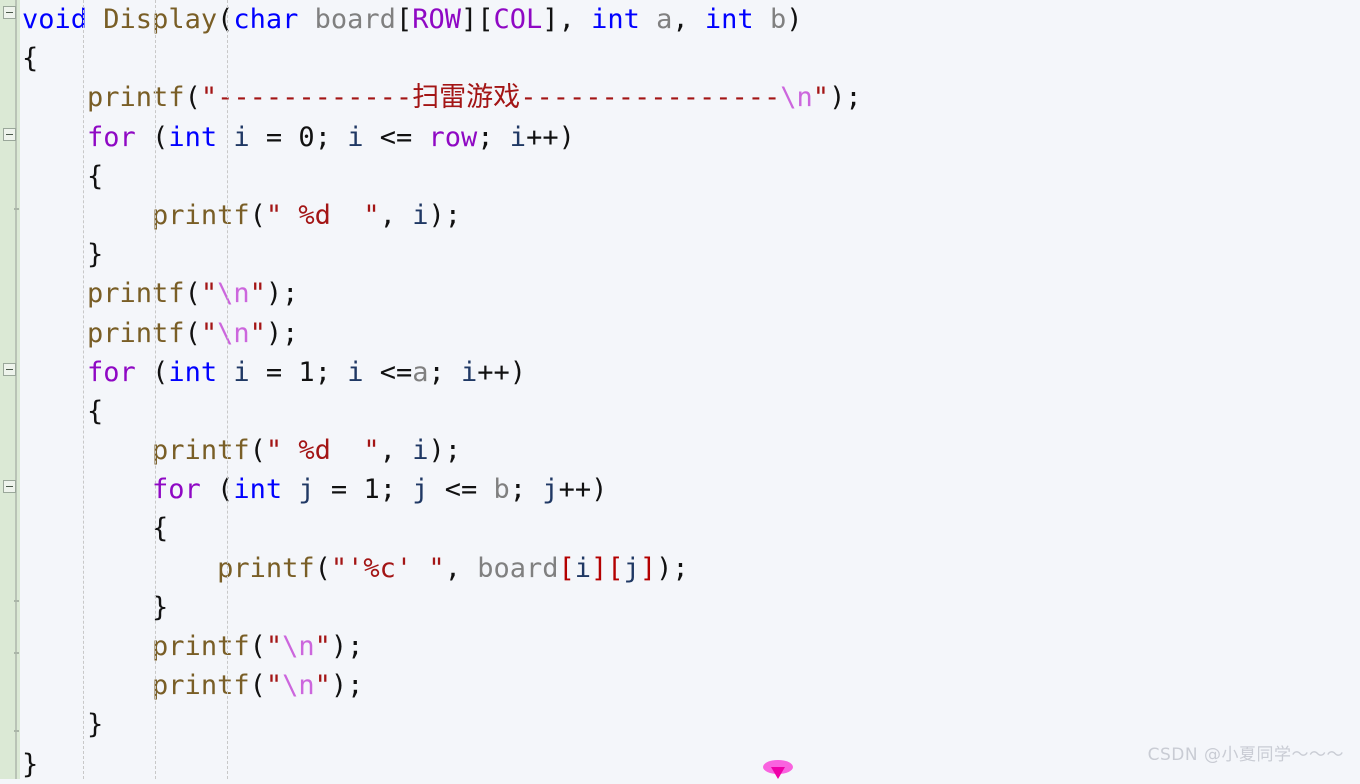 The width and height of the screenshot is (1360, 784). I want to click on code-token-punct: }, so click(95, 725).